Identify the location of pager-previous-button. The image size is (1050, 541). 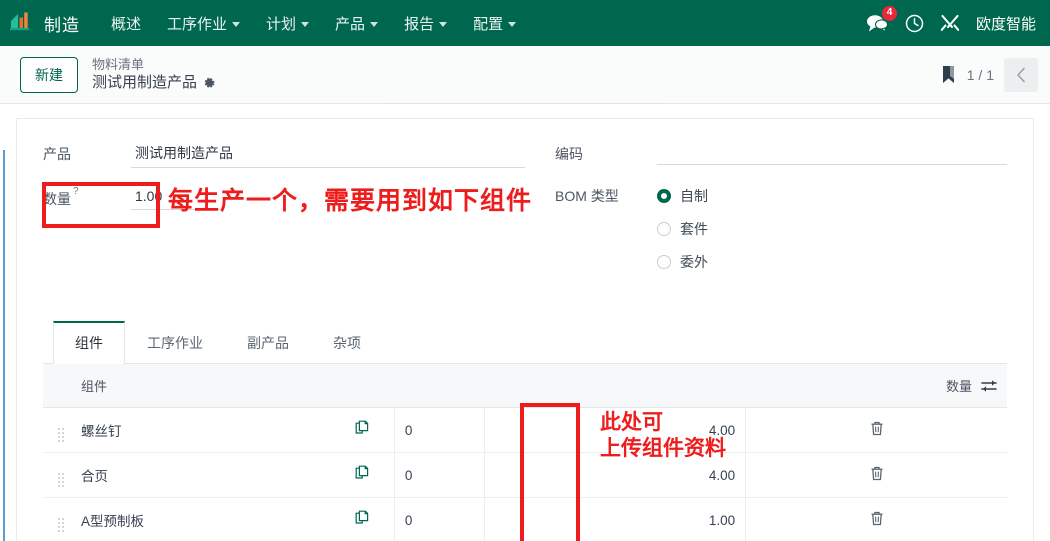
(1021, 74).